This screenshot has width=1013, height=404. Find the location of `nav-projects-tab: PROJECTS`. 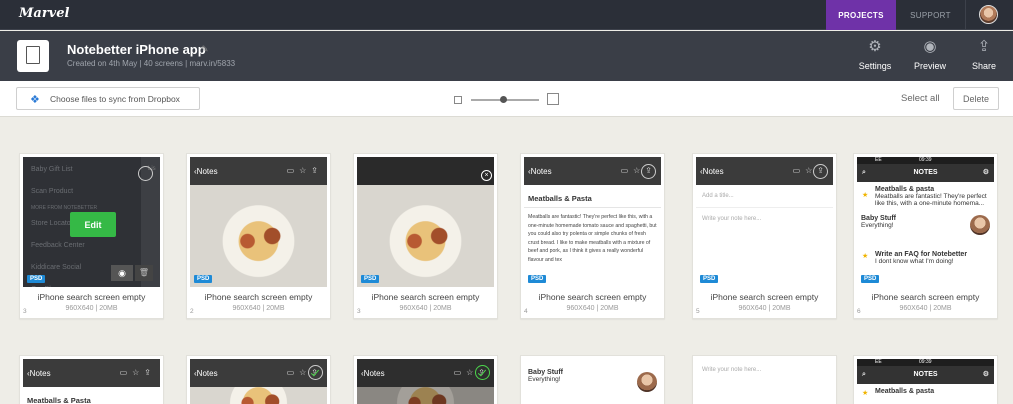

nav-projects-tab: PROJECTS is located at coordinates (861, 15).